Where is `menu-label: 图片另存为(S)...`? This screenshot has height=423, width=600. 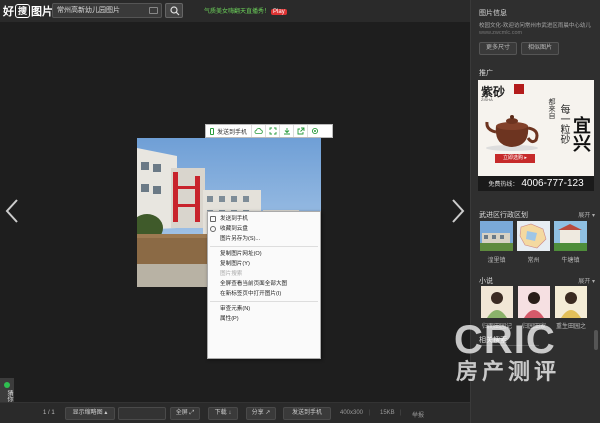
menu-label: 图片另存为(S)... is located at coordinates (240, 239).